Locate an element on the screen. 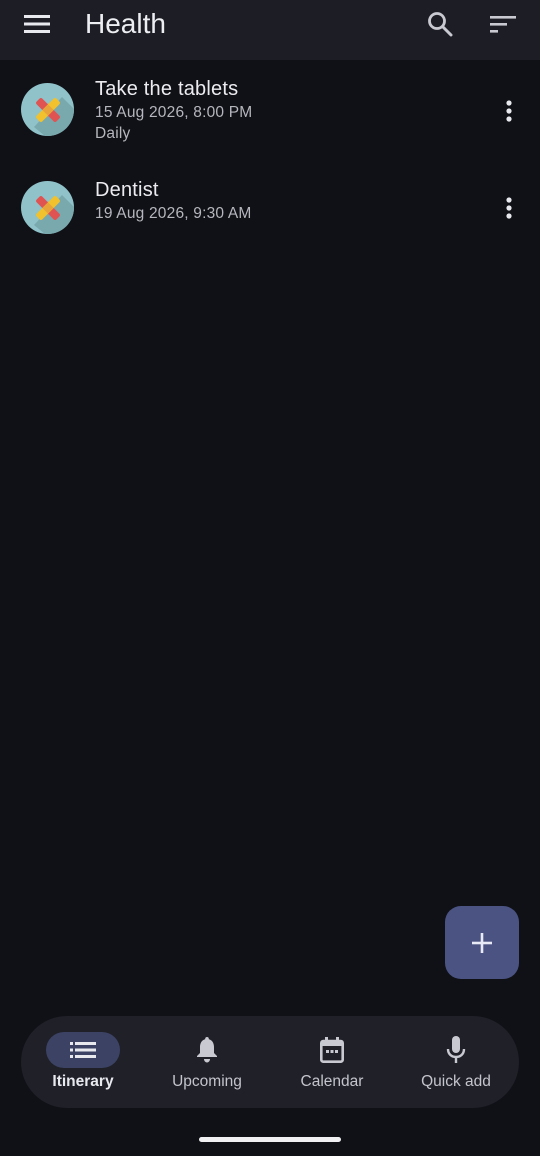 This screenshot has width=540, height=1156. reminder-repeat: Daily is located at coordinates (113, 133).